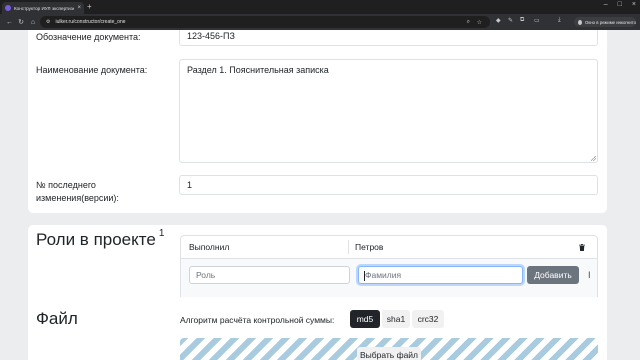 This screenshot has height=360, width=640. I want to click on download-icon: ⤓, so click(559, 20).